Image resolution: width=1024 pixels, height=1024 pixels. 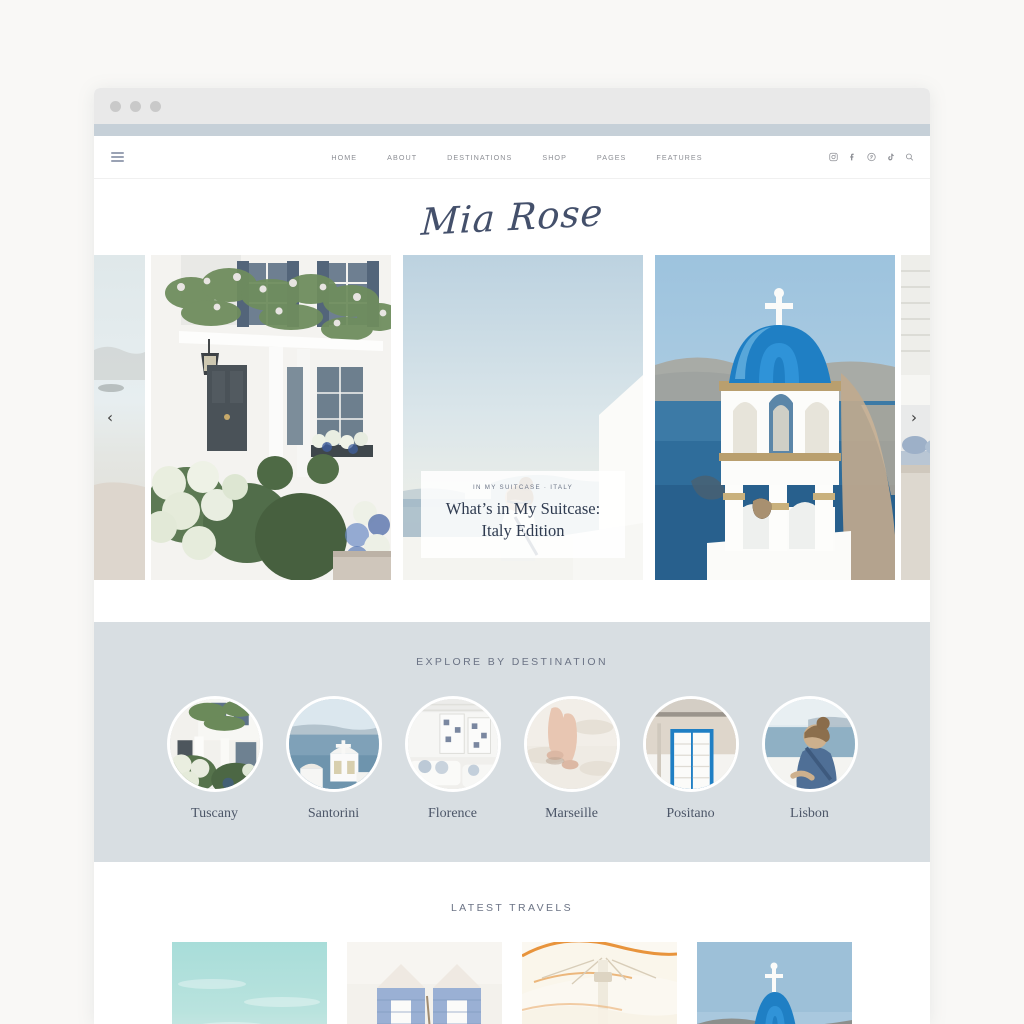 What do you see at coordinates (679, 157) in the screenshot?
I see `nav-item-features: FEATURES` at bounding box center [679, 157].